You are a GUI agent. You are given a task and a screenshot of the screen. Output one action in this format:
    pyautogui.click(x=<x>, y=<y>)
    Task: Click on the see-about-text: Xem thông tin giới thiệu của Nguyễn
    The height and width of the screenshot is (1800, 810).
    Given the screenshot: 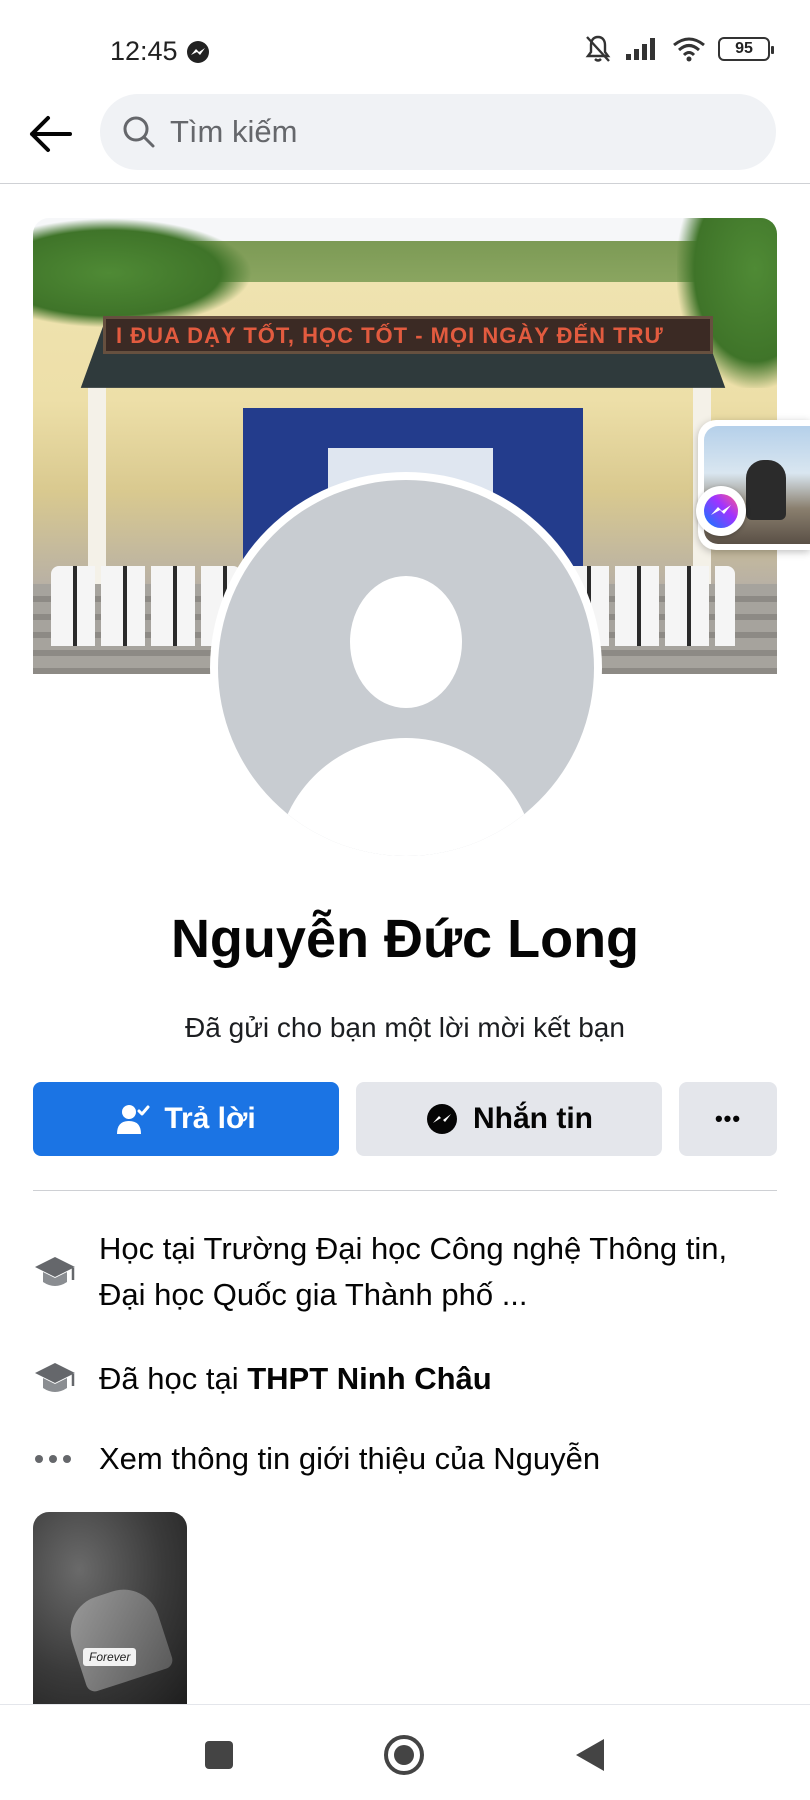 What is the action you would take?
    pyautogui.click(x=350, y=1458)
    